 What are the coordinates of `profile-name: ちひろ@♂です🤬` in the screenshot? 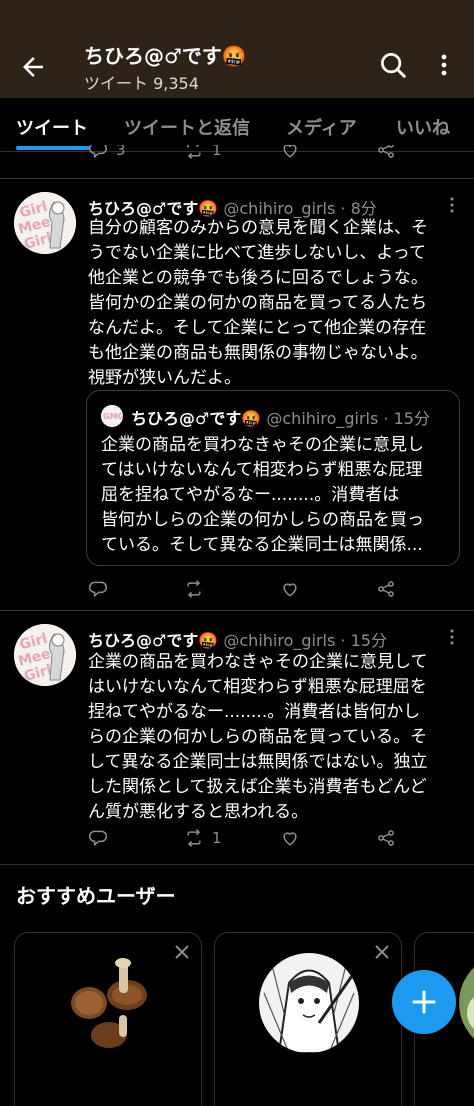 It's located at (165, 56).